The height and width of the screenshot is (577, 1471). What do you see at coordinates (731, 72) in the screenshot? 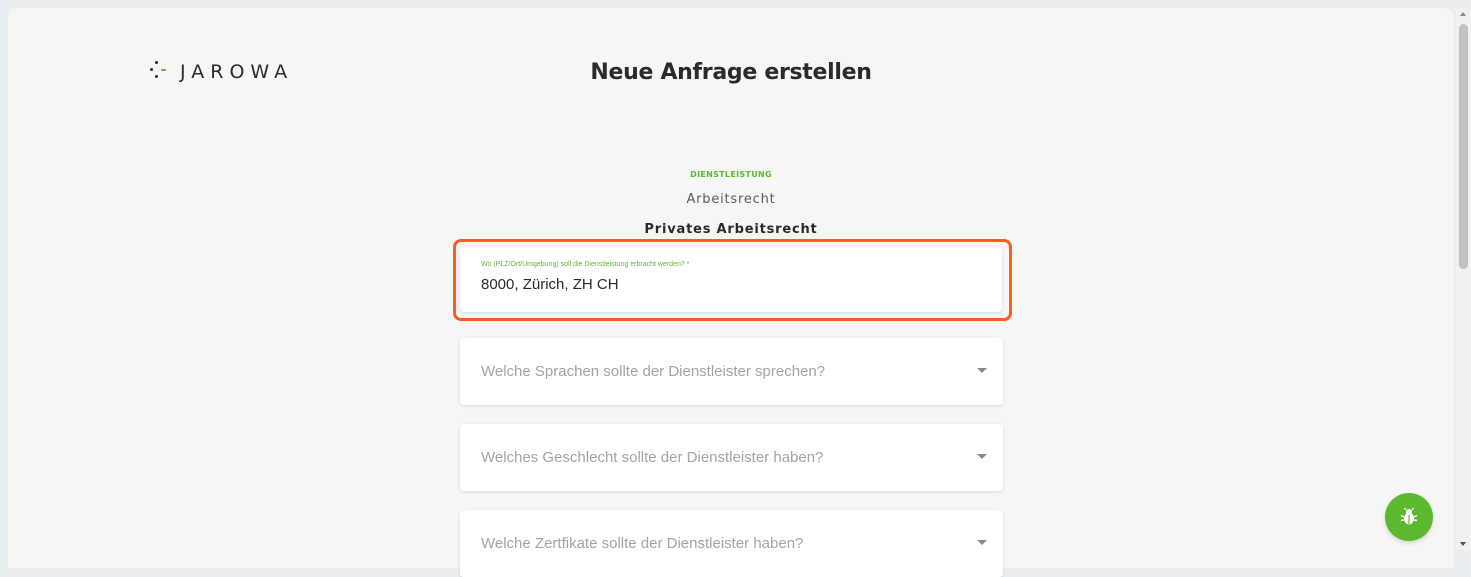
I see `page-title: Neue Anfrage erstellen` at bounding box center [731, 72].